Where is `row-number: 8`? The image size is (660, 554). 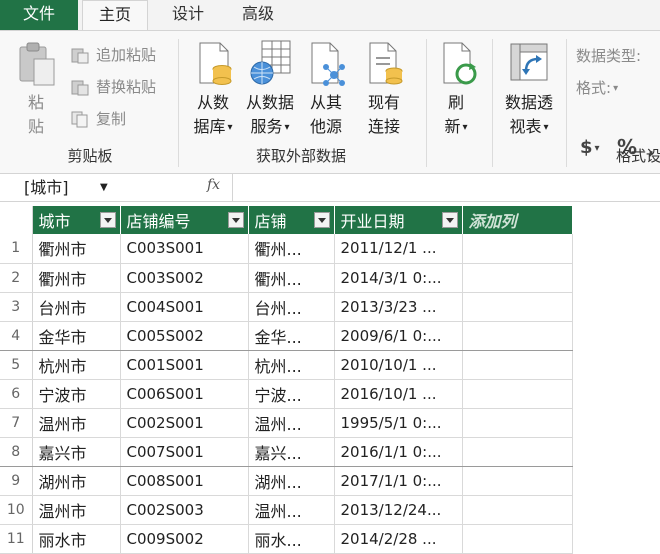 row-number: 8 is located at coordinates (16, 452).